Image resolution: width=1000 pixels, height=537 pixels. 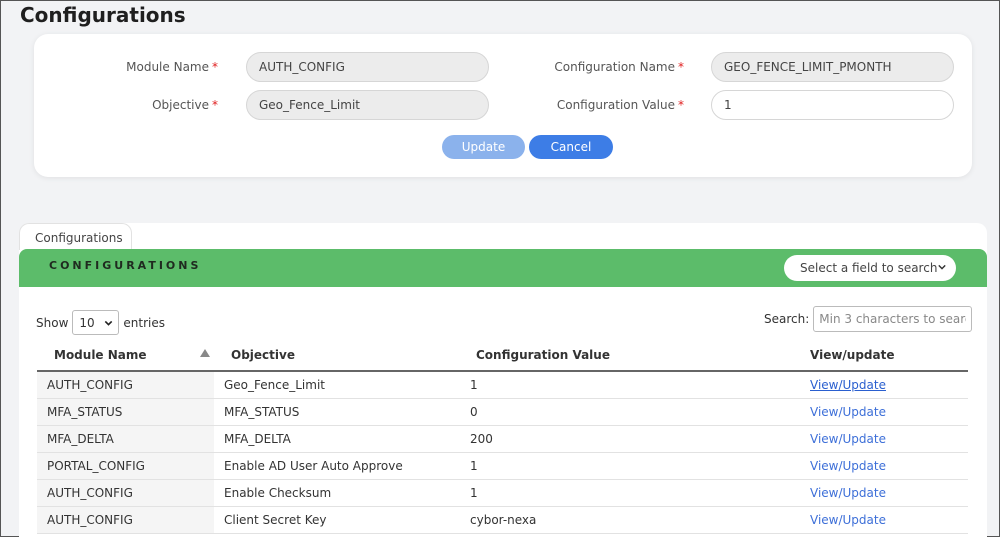 I want to click on entries-control: Show 10 entries, so click(x=100, y=322).